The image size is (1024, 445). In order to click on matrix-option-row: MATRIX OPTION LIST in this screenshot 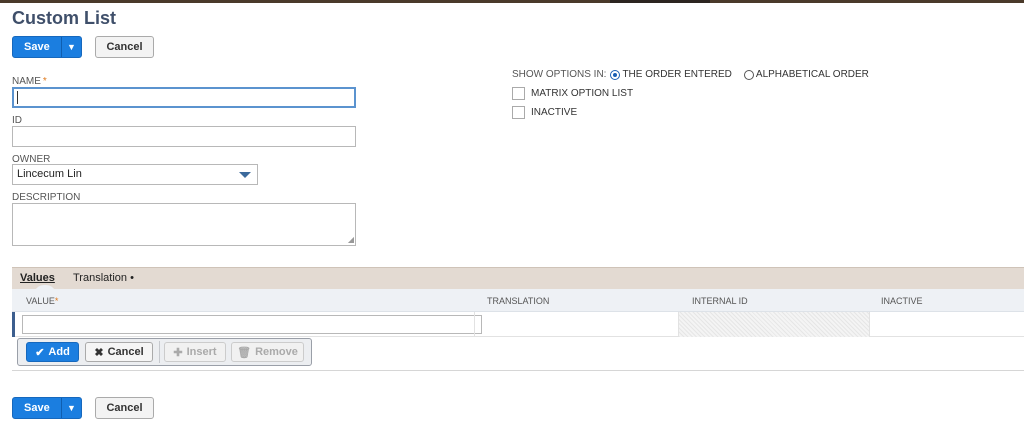, I will do `click(572, 93)`.